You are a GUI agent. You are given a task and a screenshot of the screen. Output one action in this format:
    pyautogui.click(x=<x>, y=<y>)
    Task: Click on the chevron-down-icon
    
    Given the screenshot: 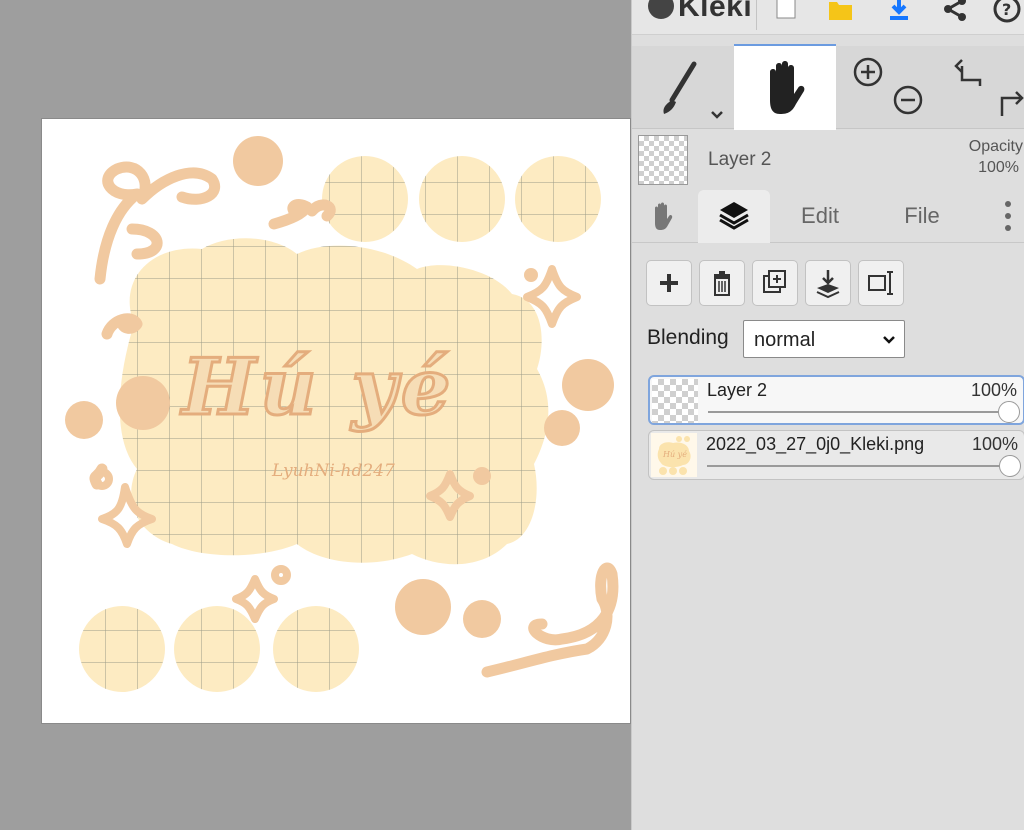 What is the action you would take?
    pyautogui.click(x=889, y=340)
    